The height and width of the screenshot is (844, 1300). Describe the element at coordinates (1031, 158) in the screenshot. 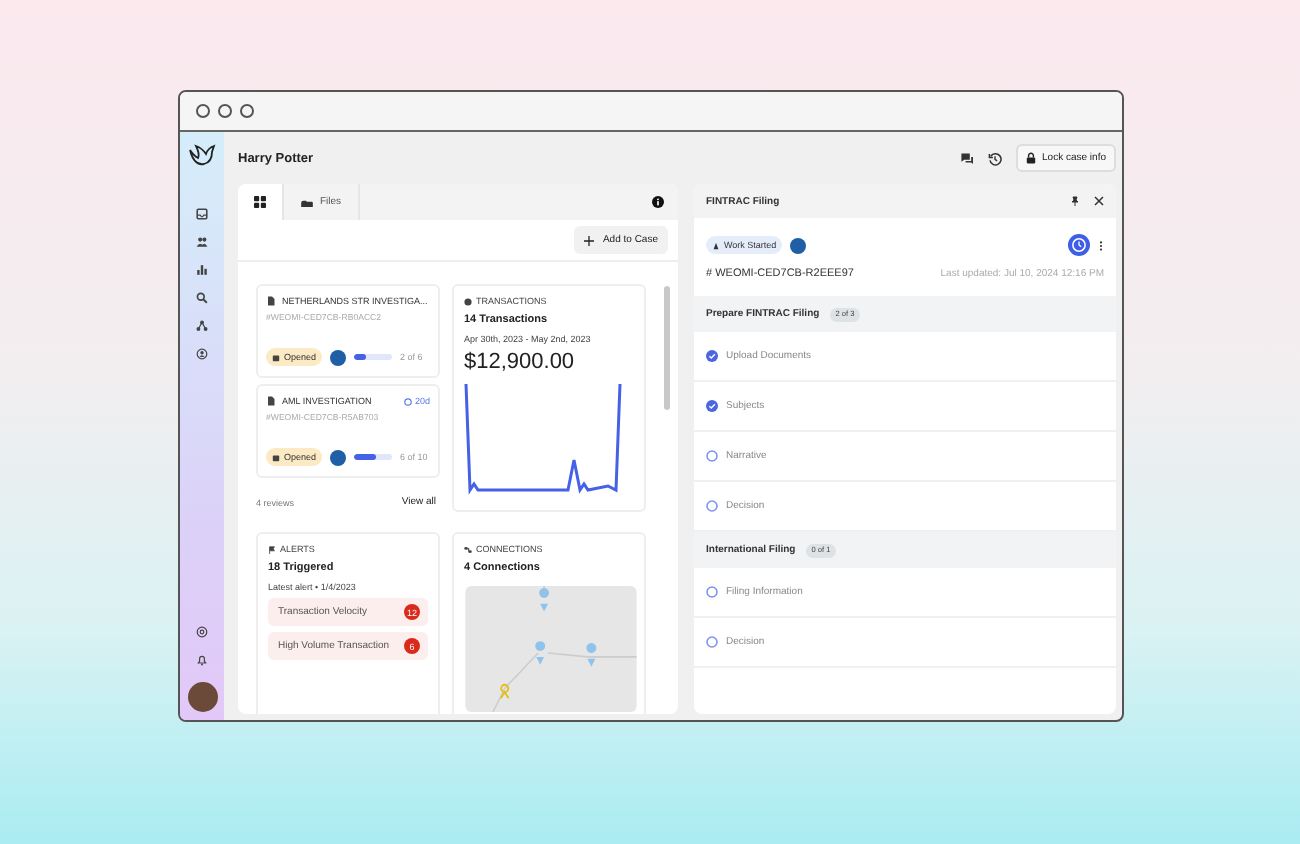

I see `lock-icon` at that location.